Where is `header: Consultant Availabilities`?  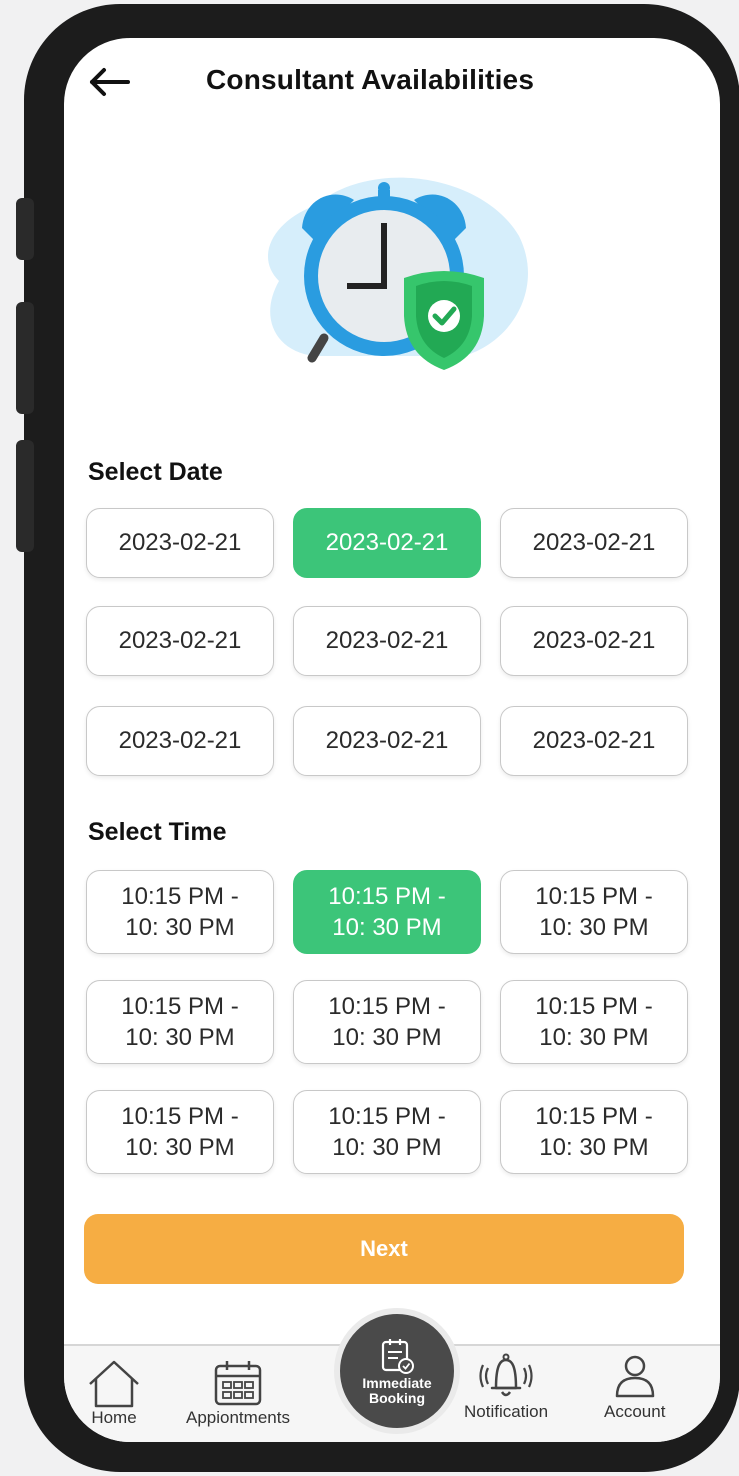
header: Consultant Availabilities is located at coordinates (392, 83).